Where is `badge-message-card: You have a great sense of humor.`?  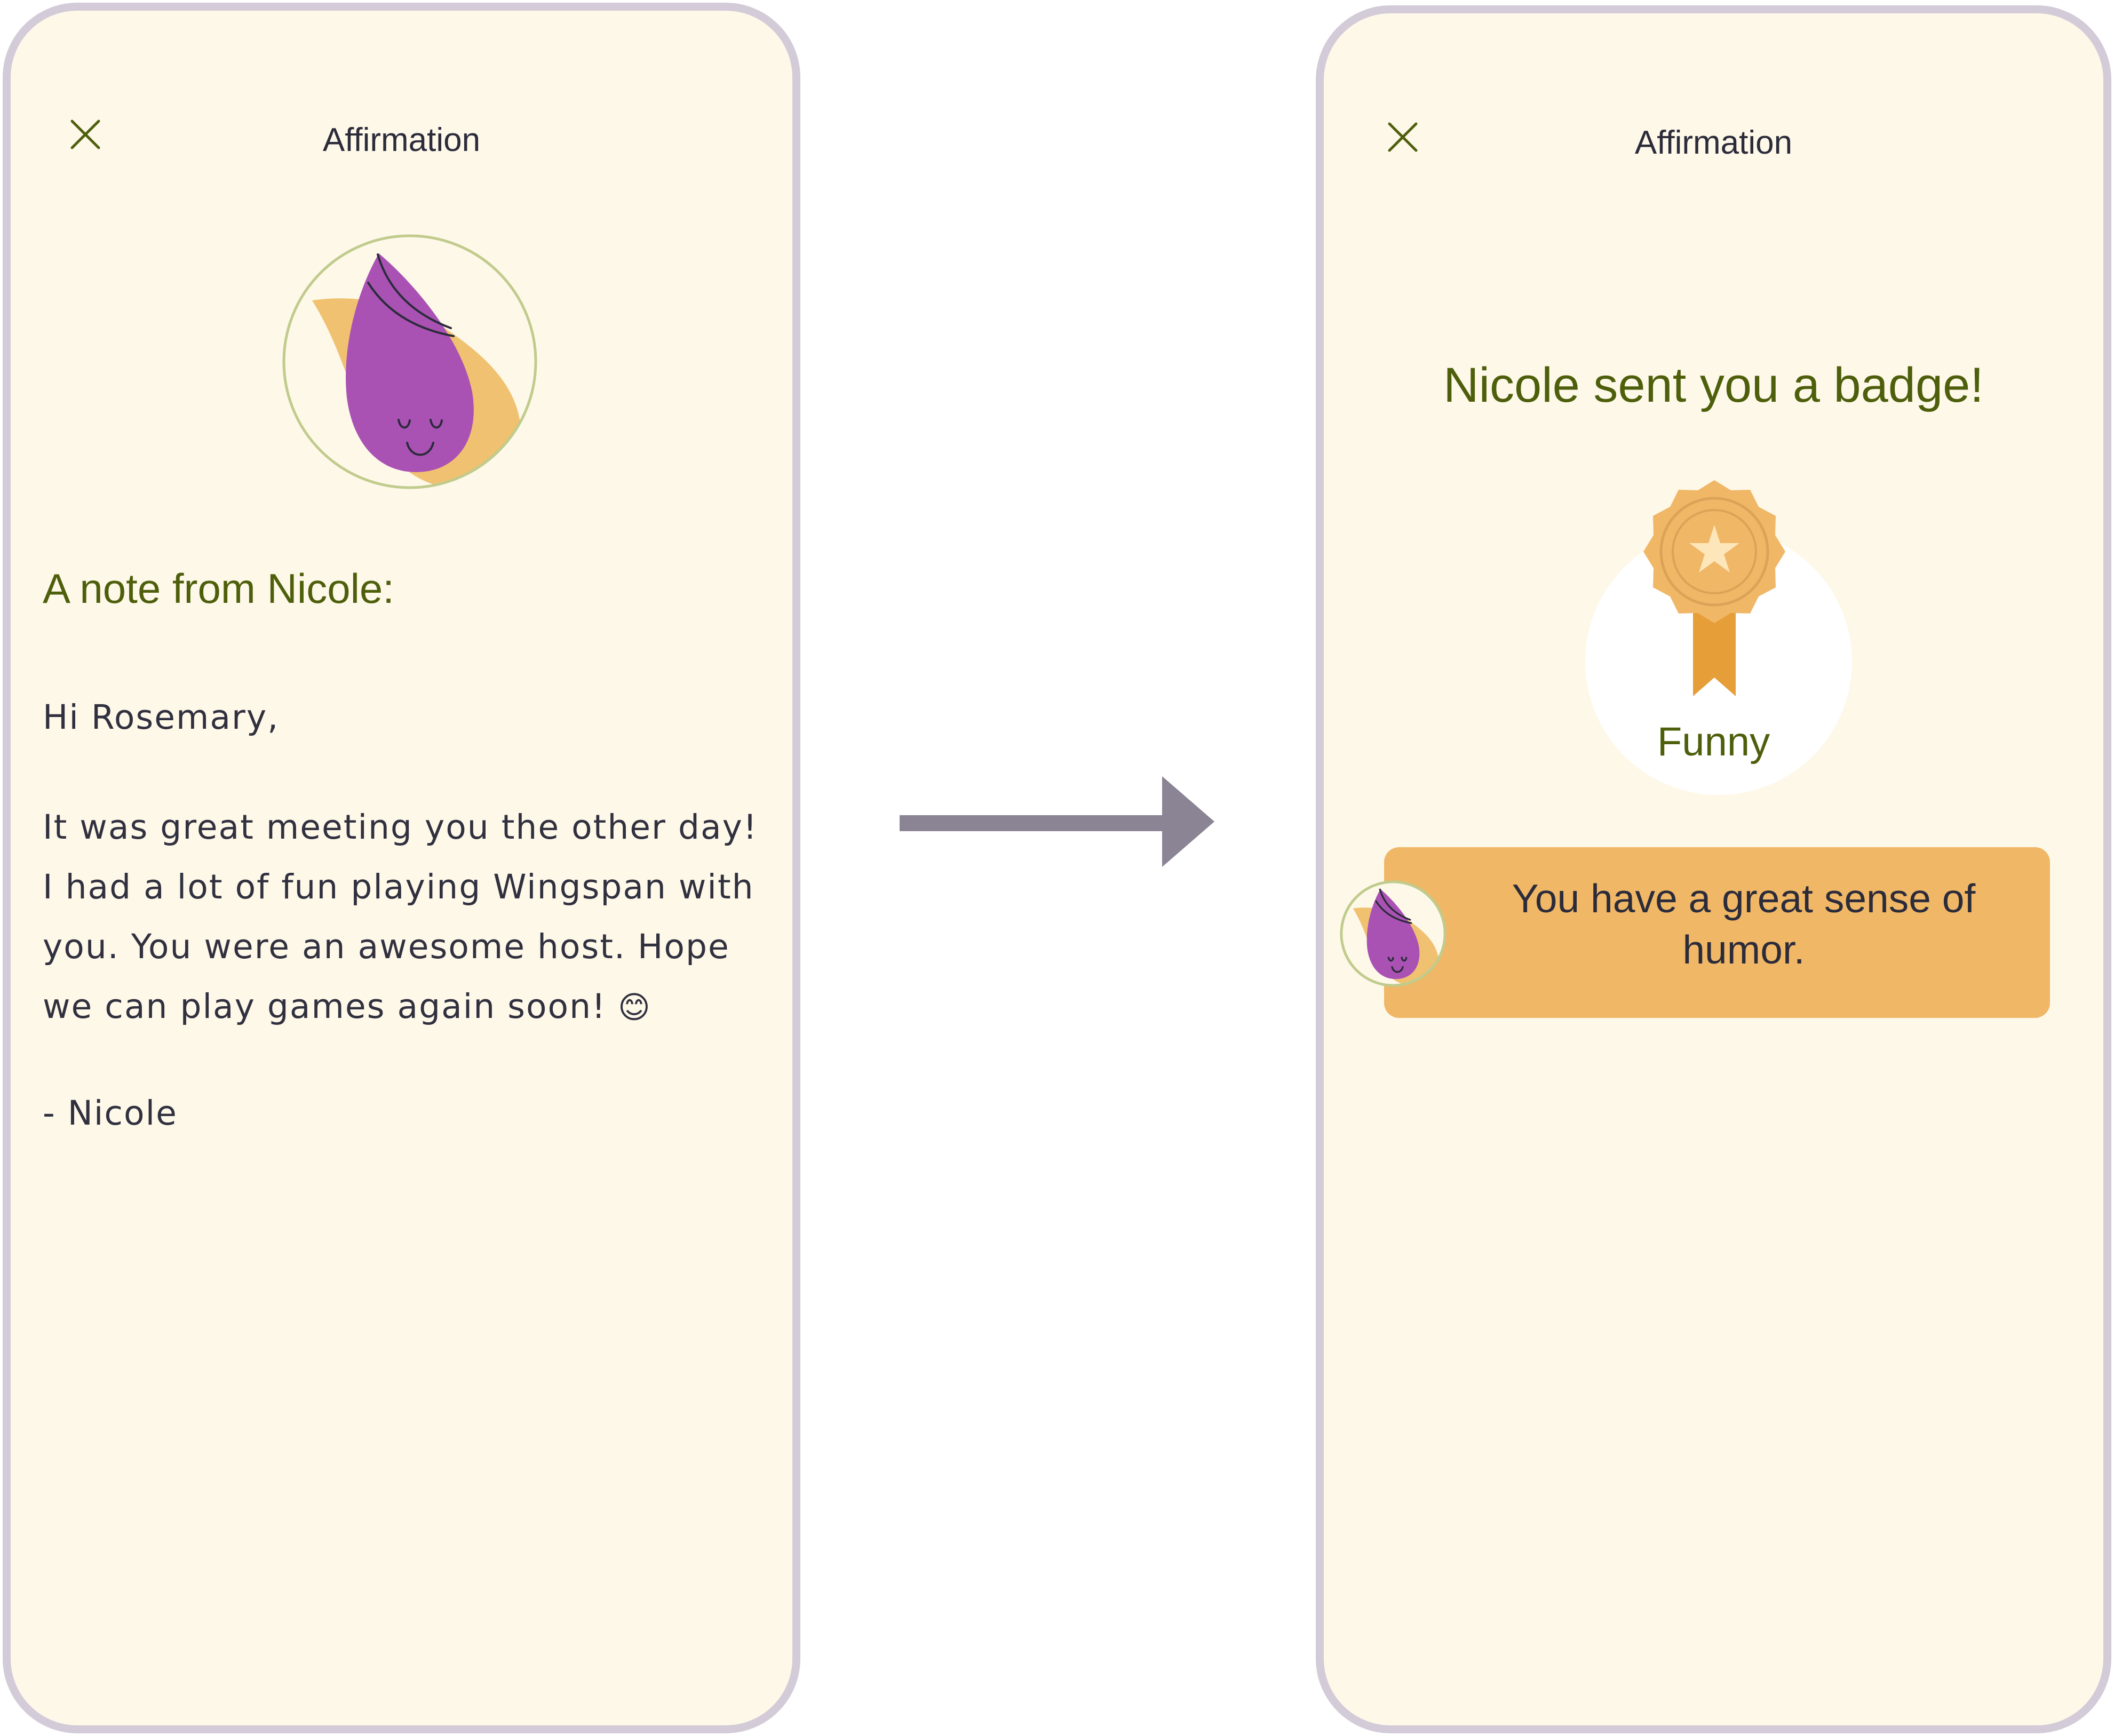 badge-message-card: You have a great sense of humor. is located at coordinates (1717, 933).